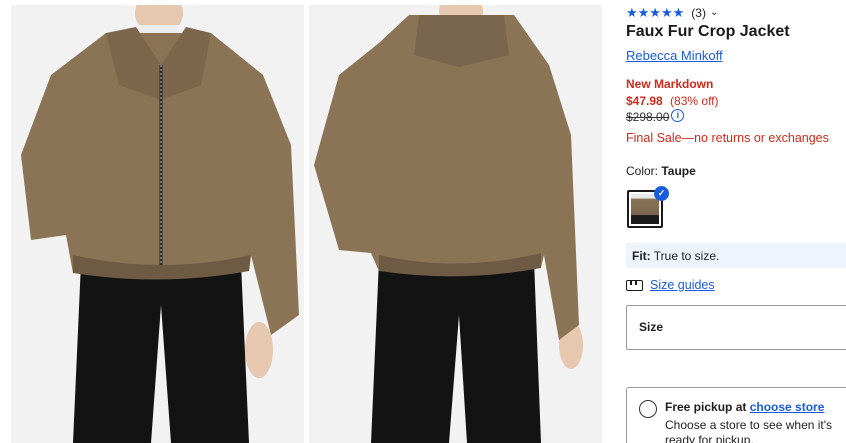  I want to click on original-price: $298.00, so click(648, 117).